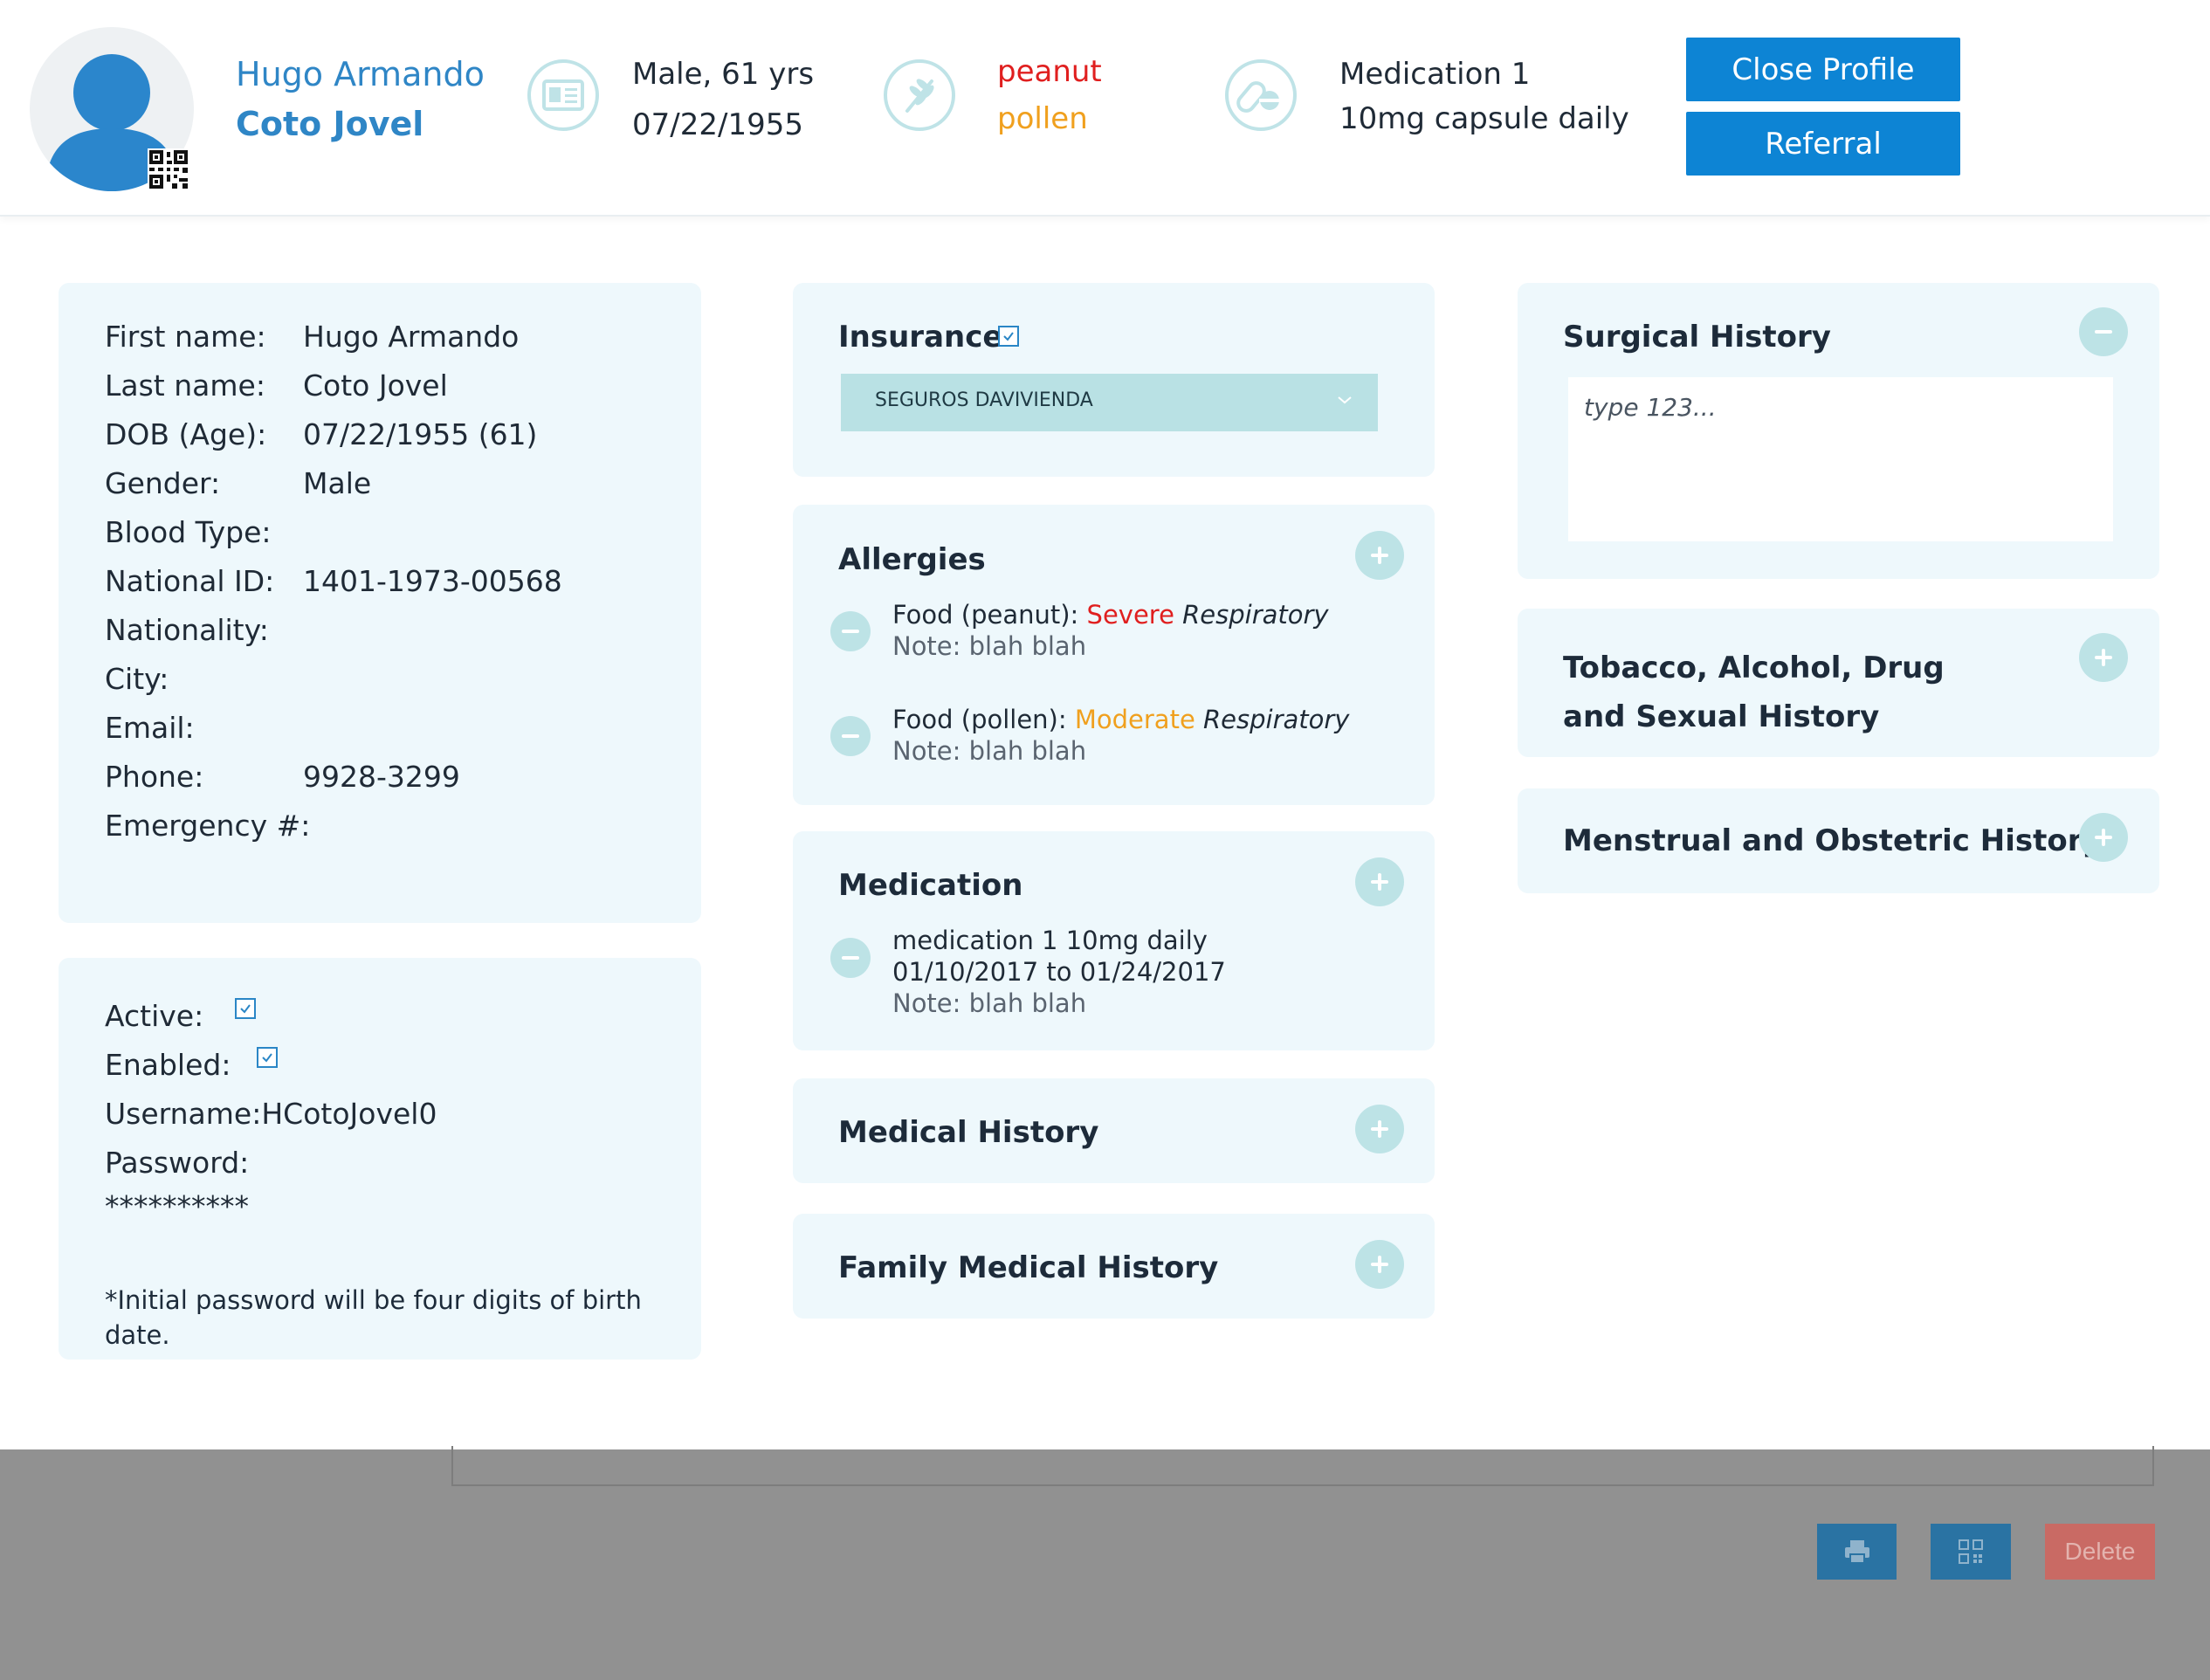 This screenshot has height=1680, width=2210. What do you see at coordinates (850, 958) in the screenshot?
I see `remove-medication-button` at bounding box center [850, 958].